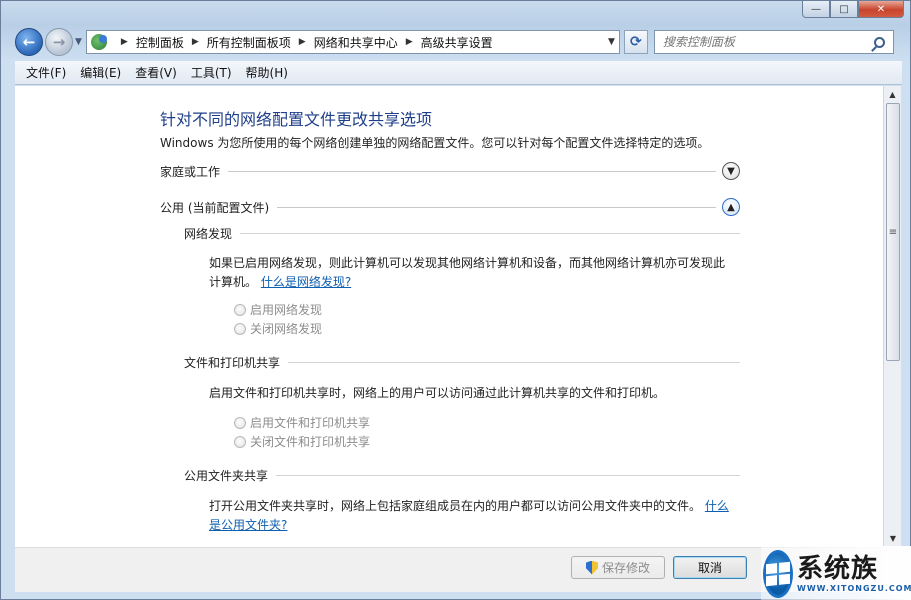 This screenshot has height=600, width=911. Describe the element at coordinates (232, 363) in the screenshot. I see `file-printer-sharing-title: 文件和打印机共享` at that location.